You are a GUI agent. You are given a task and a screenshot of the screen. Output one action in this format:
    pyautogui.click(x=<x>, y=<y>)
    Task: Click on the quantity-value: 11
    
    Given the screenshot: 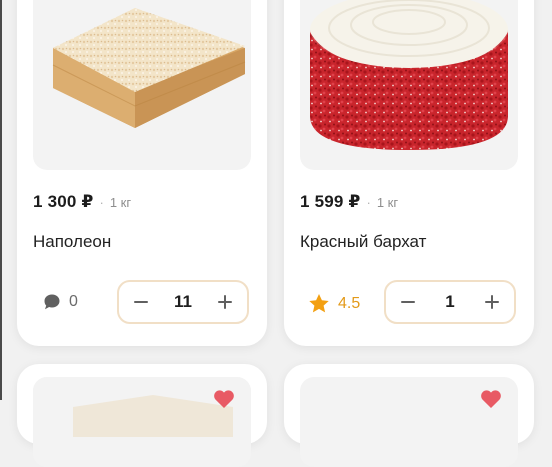 What is the action you would take?
    pyautogui.click(x=183, y=301)
    